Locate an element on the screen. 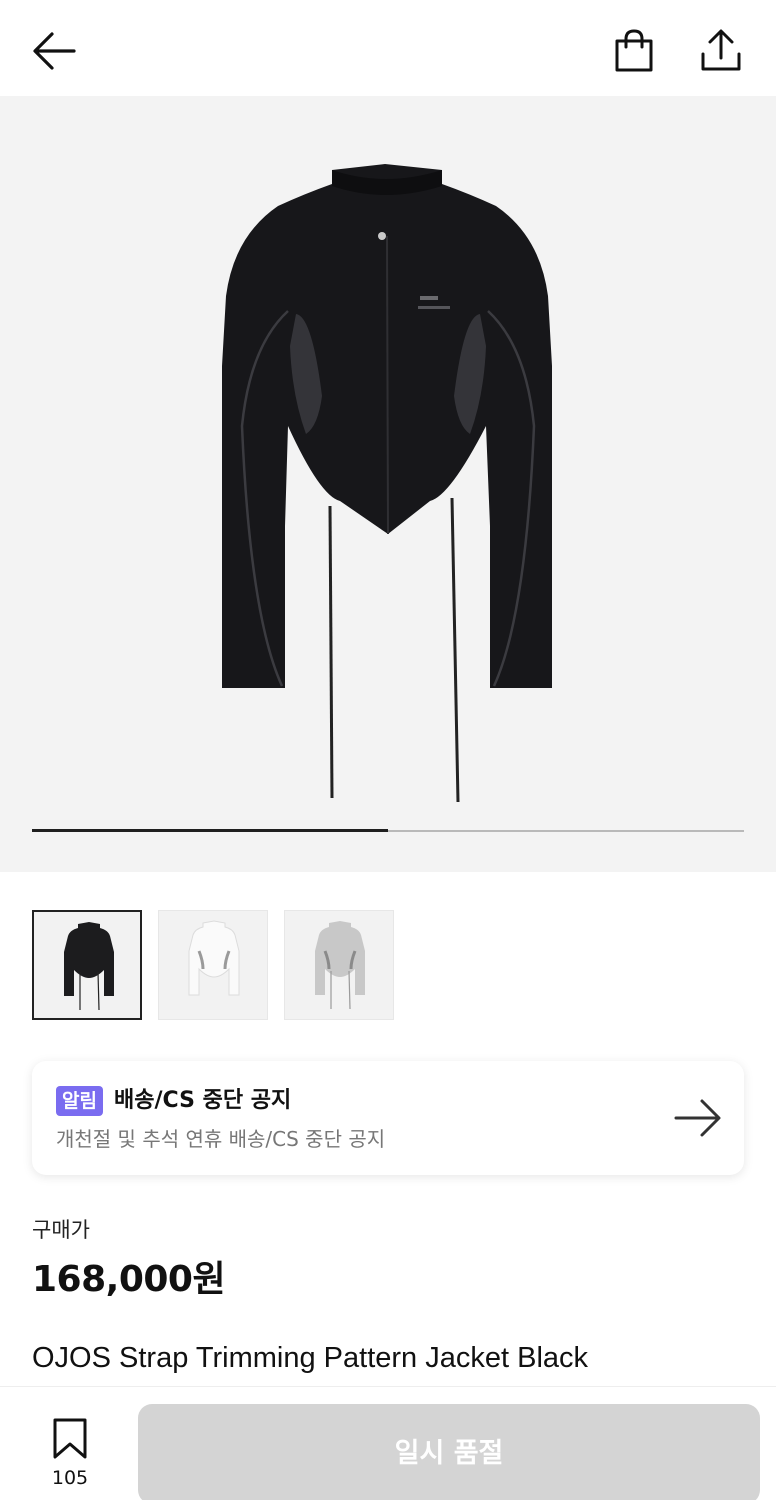 Image resolution: width=776 pixels, height=1500 pixels. notice-title: 배송/CS 중단 공지 is located at coordinates (203, 1100).